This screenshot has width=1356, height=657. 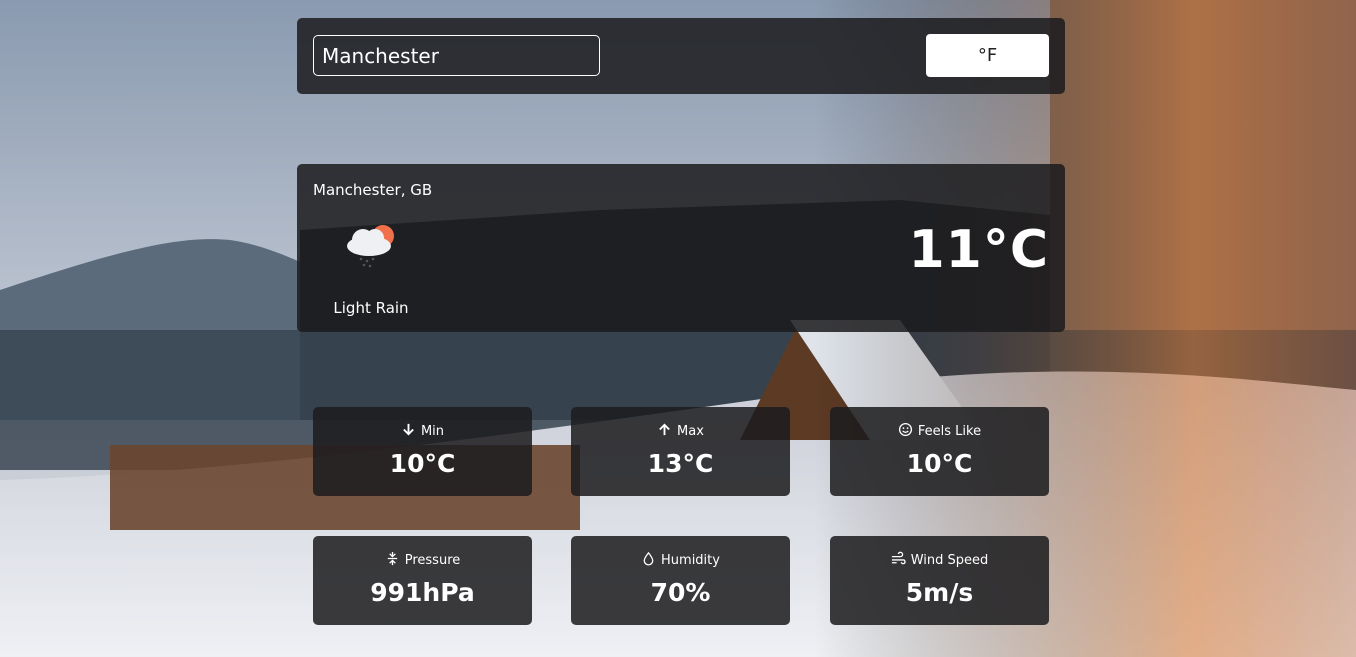 What do you see at coordinates (681, 56) in the screenshot?
I see `search-bar-panel: °F` at bounding box center [681, 56].